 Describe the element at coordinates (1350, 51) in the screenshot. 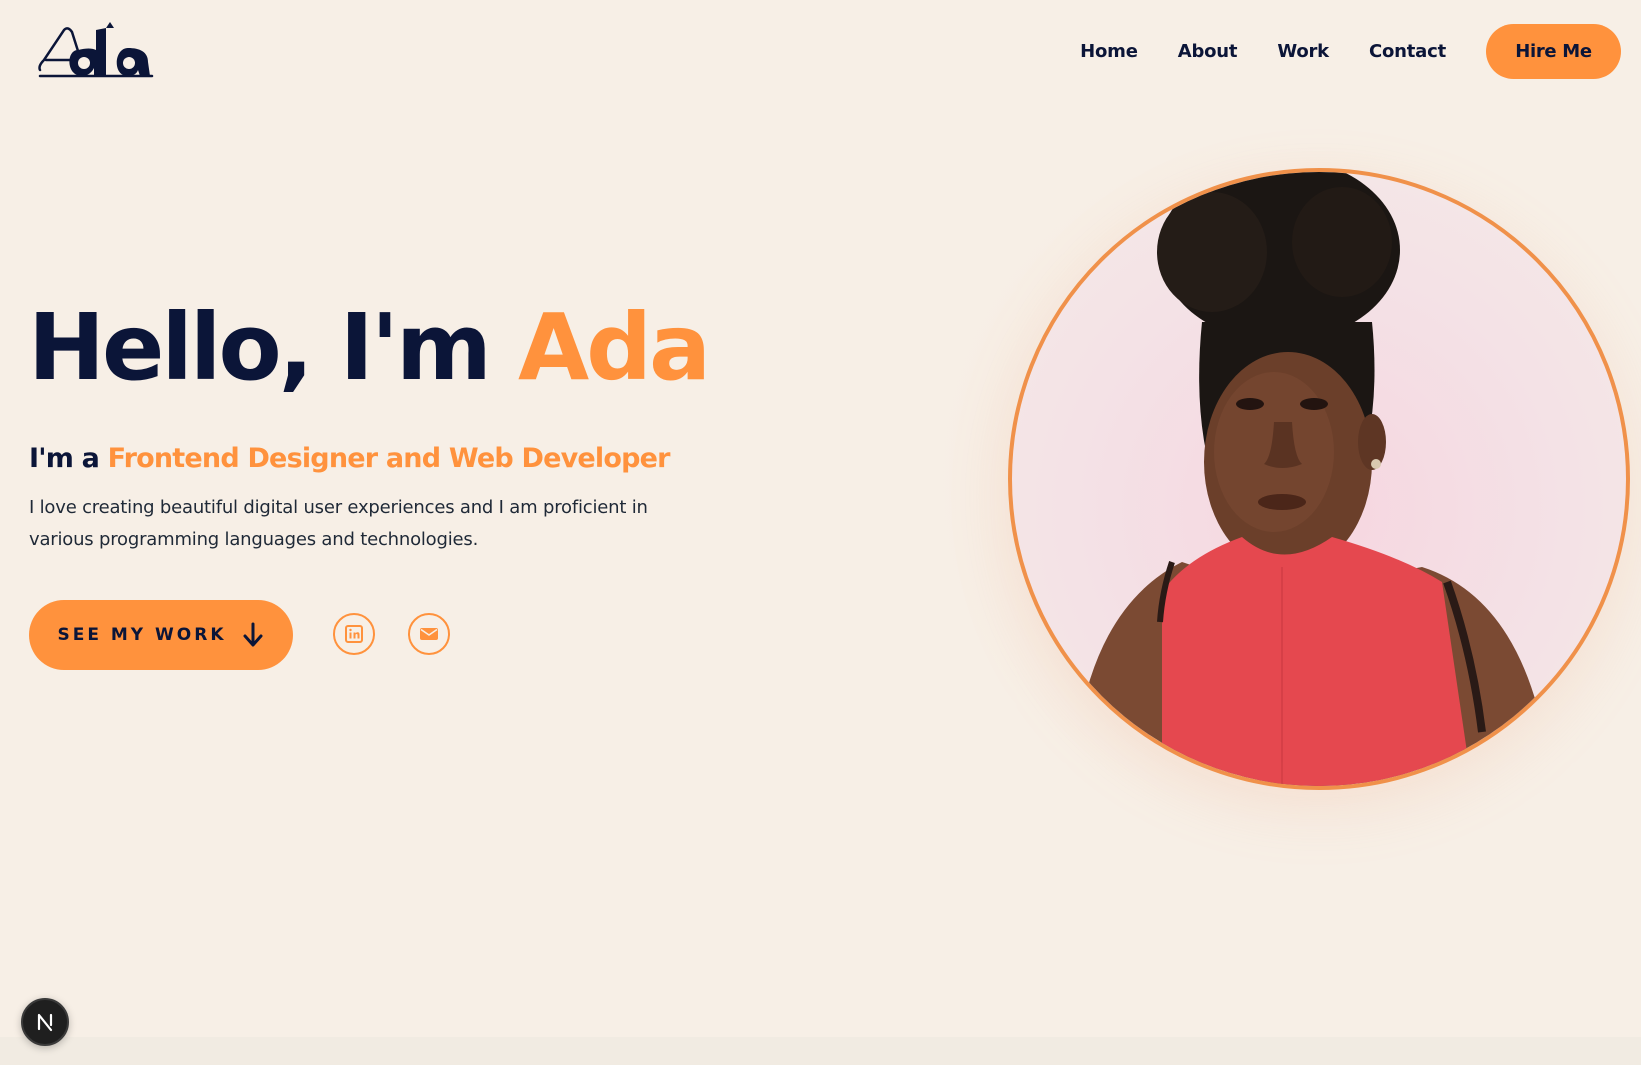

I see `main-nav: Home About Work Contact Hire Me` at that location.